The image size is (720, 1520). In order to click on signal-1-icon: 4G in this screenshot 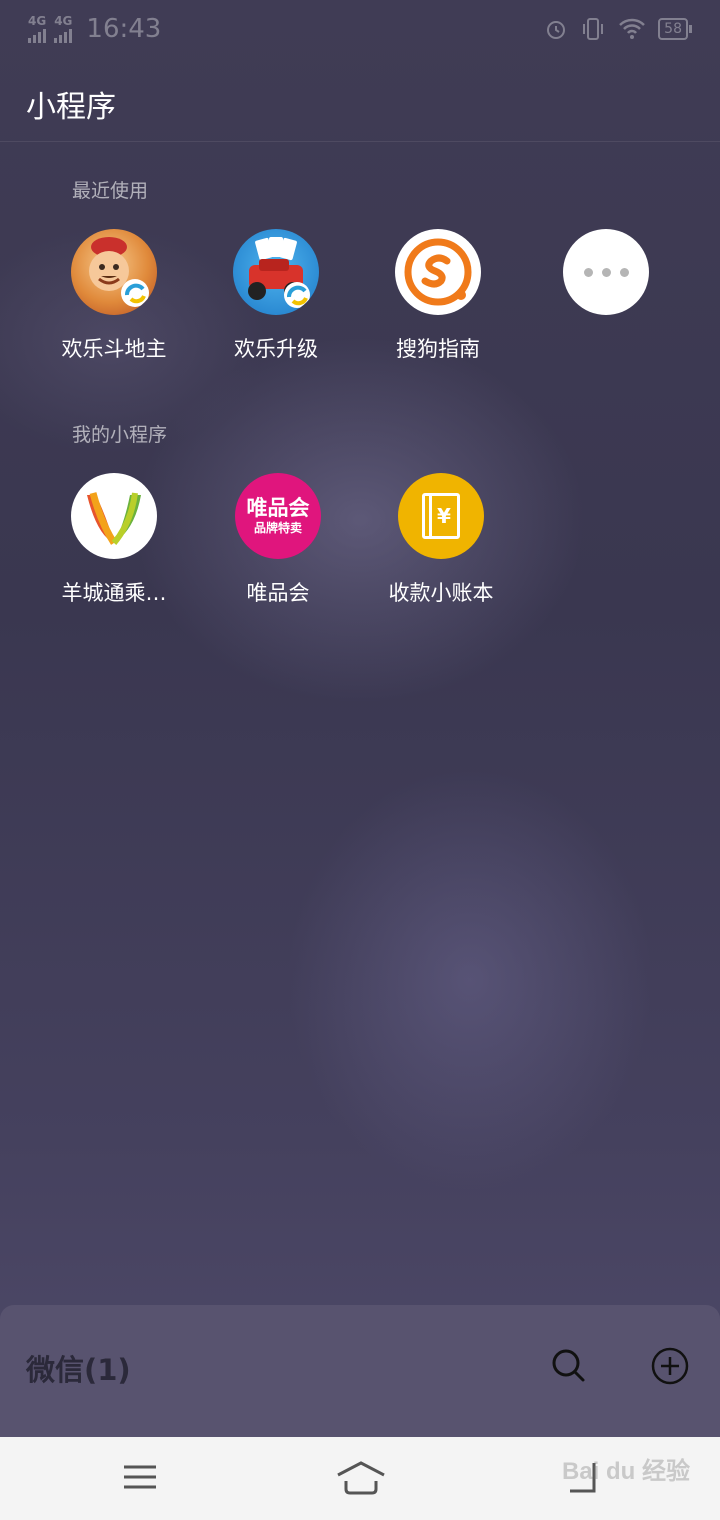, I will do `click(37, 29)`.